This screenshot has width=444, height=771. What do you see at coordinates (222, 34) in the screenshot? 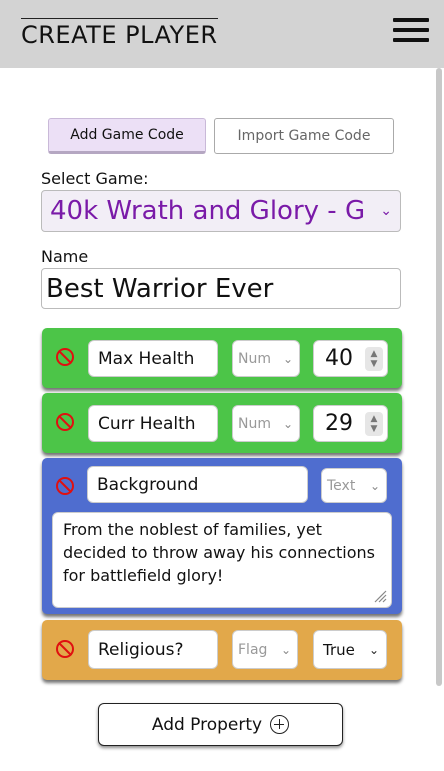
I see `header-bar: CREATE PLAYER` at bounding box center [222, 34].